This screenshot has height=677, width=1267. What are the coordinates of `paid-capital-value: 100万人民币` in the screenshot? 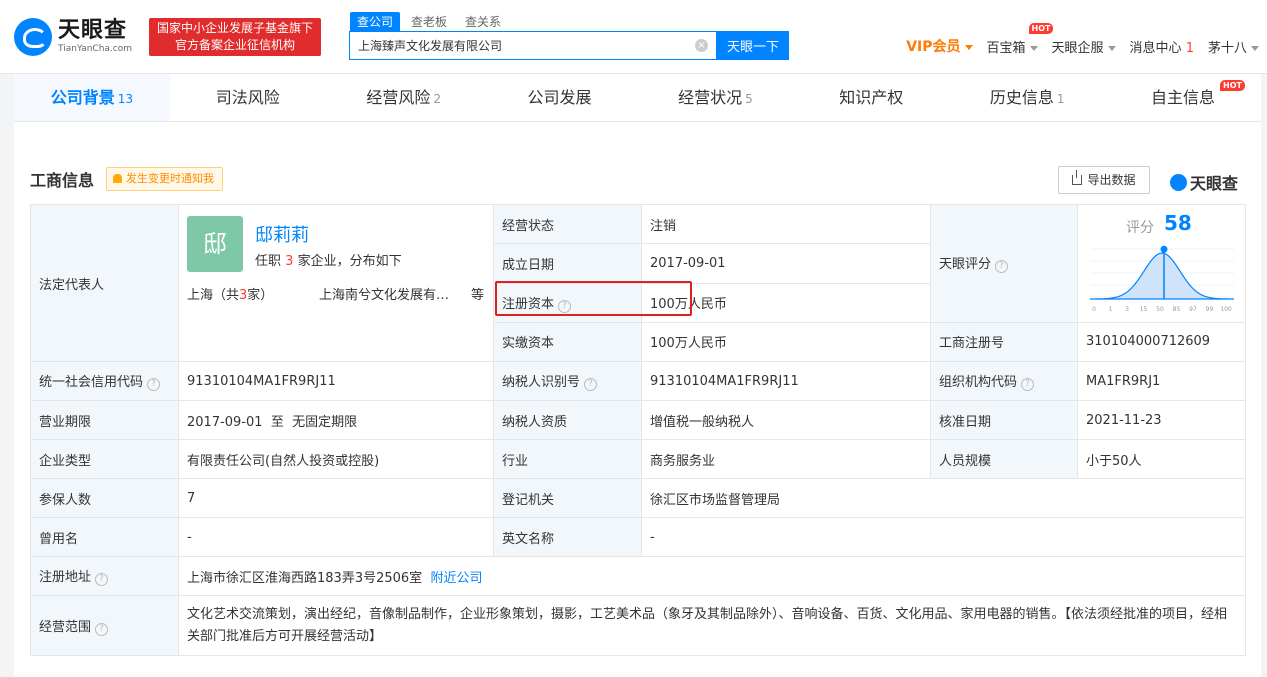 It's located at (786, 342).